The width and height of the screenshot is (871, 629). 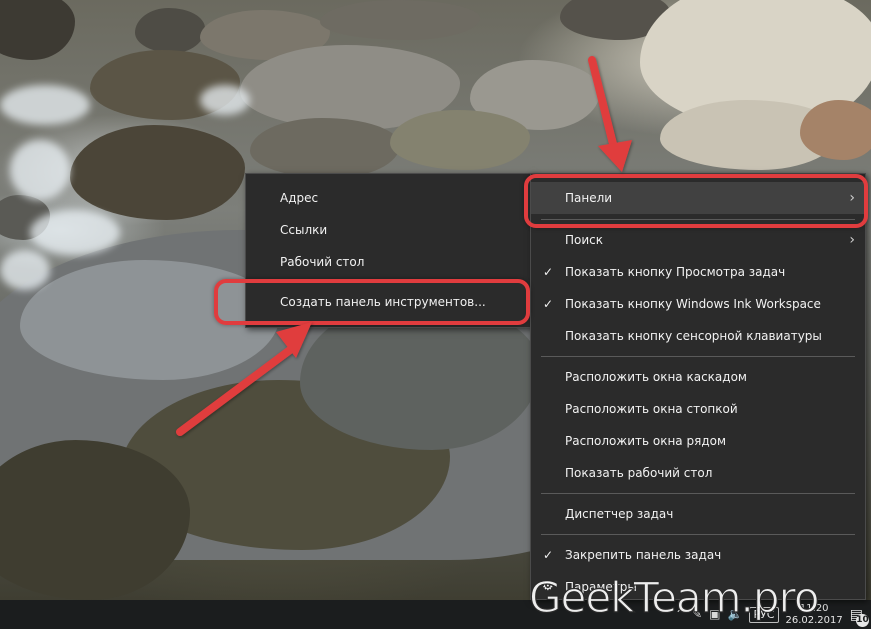 I want to click on submenu-item-desktop: Рабочий стол, so click(x=389, y=262).